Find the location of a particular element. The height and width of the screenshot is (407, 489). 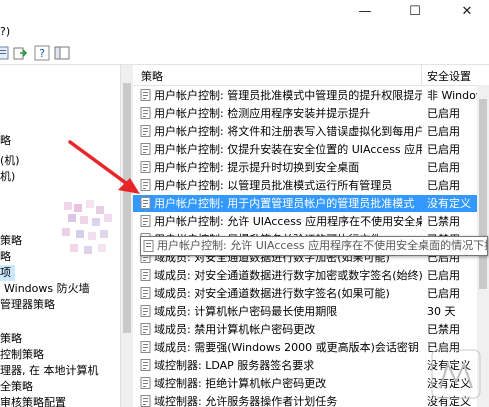

close-icon: ✕ is located at coordinates (467, 11).